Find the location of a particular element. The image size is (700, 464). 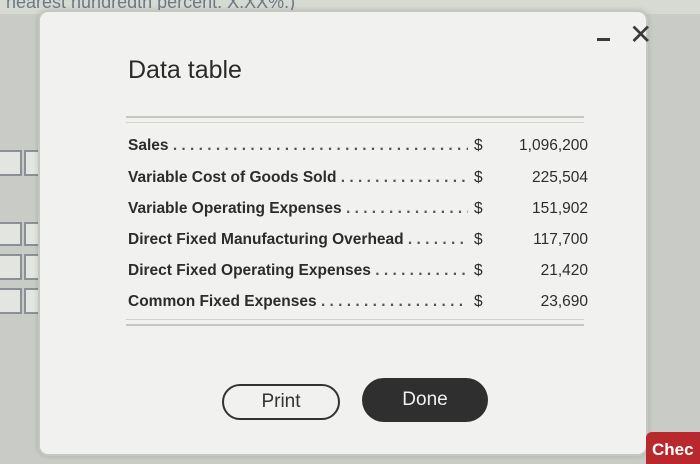

table-row: Sales $ 1,096,200 is located at coordinates (358, 151).